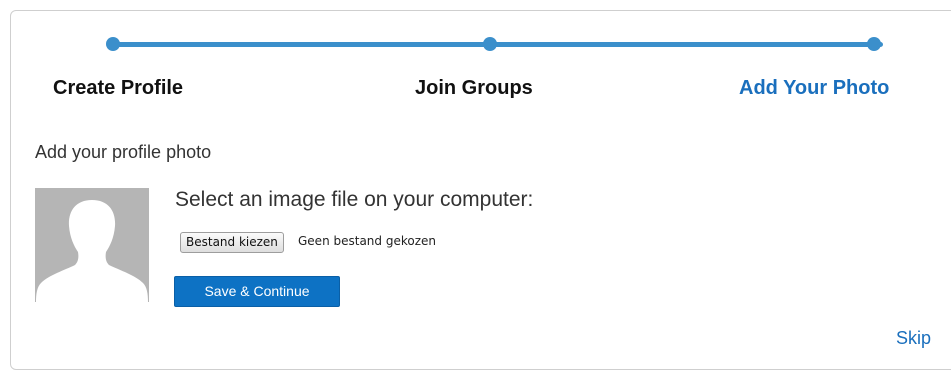 This screenshot has height=370, width=951. I want to click on step-2-dot, so click(490, 44).